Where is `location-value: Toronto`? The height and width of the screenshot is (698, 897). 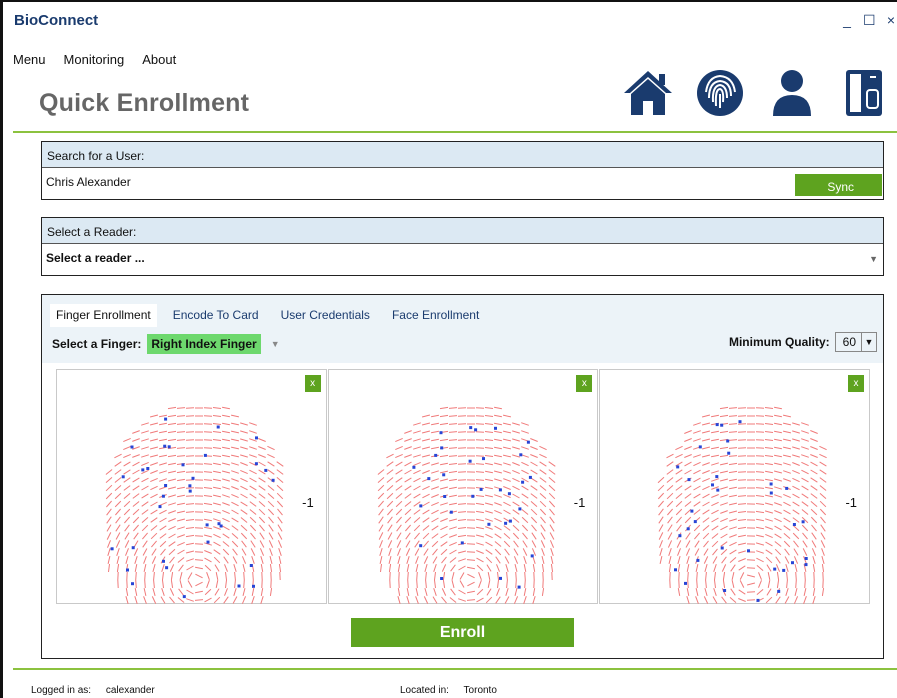
location-value: Toronto is located at coordinates (480, 690).